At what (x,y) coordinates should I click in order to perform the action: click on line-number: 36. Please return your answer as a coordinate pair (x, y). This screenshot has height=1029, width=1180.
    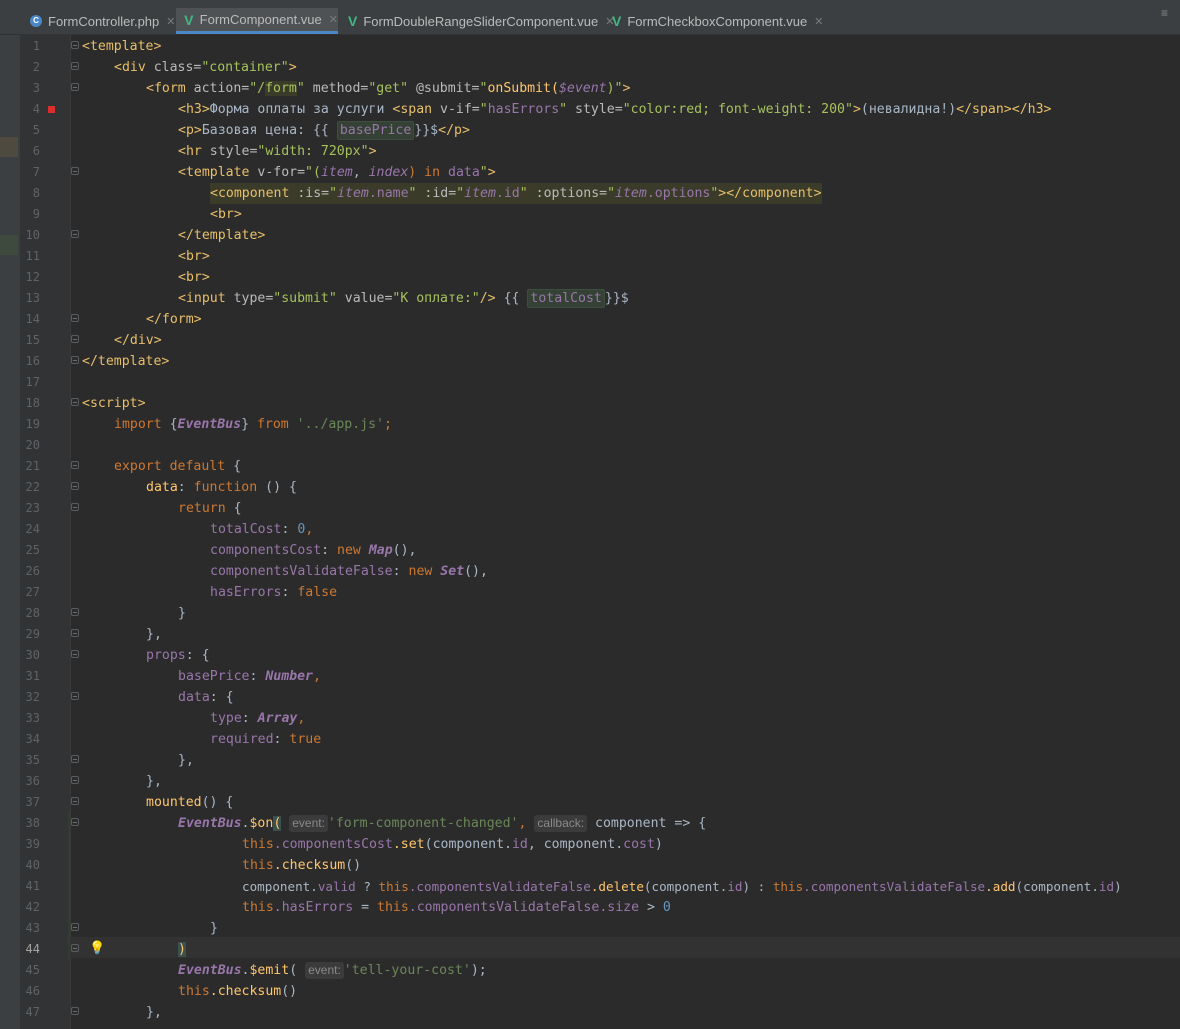
    Looking at the image, I should click on (32, 781).